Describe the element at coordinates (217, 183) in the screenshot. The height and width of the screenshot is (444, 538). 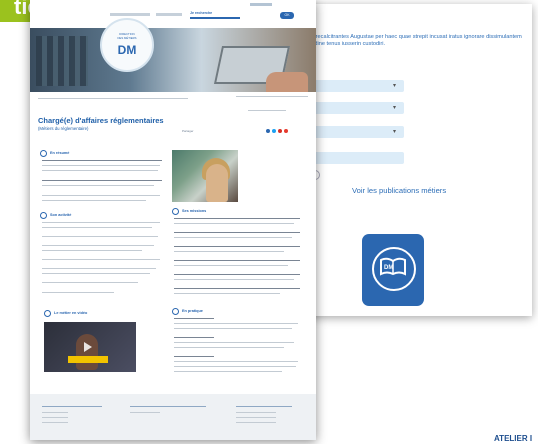
I see `photo-person` at that location.